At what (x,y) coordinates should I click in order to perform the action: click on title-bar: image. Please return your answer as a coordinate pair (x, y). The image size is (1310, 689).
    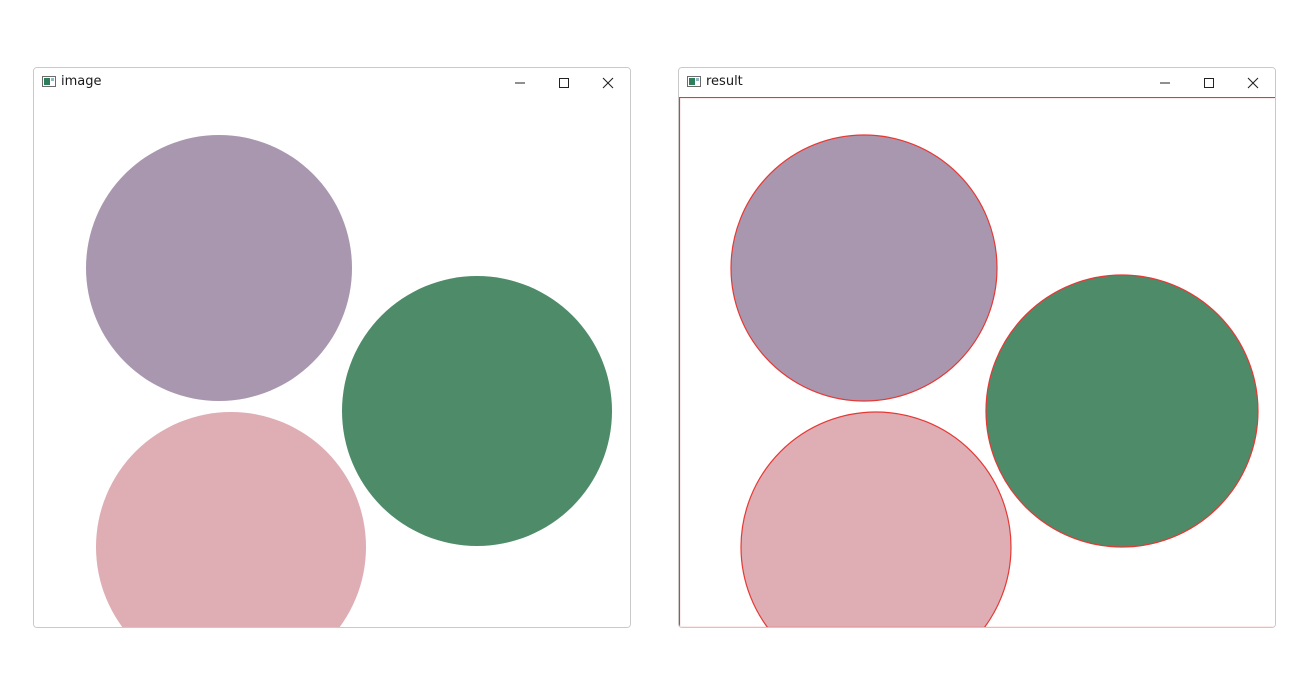
    Looking at the image, I should click on (332, 82).